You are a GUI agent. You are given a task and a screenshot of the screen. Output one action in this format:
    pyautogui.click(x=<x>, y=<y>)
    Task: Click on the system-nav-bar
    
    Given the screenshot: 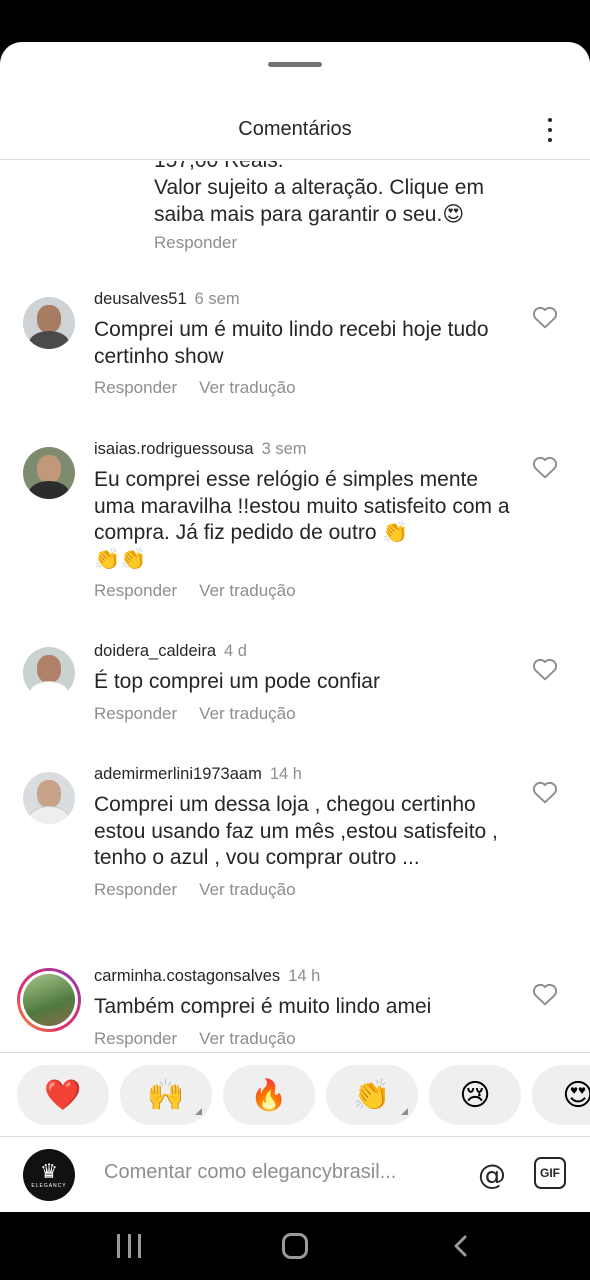 What is the action you would take?
    pyautogui.click(x=295, y=1246)
    